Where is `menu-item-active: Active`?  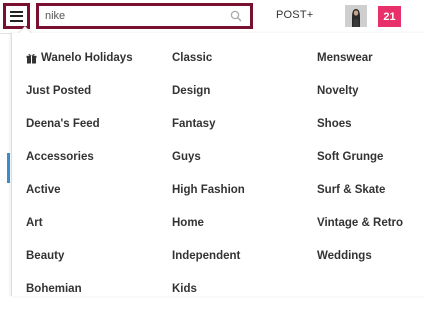 menu-item-active: Active is located at coordinates (79, 190).